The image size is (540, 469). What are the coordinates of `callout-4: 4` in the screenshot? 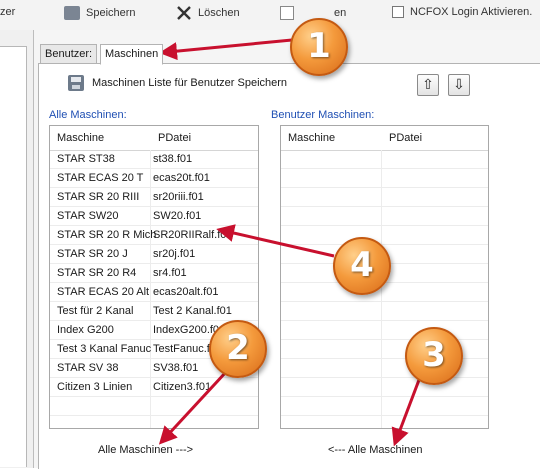 It's located at (362, 266).